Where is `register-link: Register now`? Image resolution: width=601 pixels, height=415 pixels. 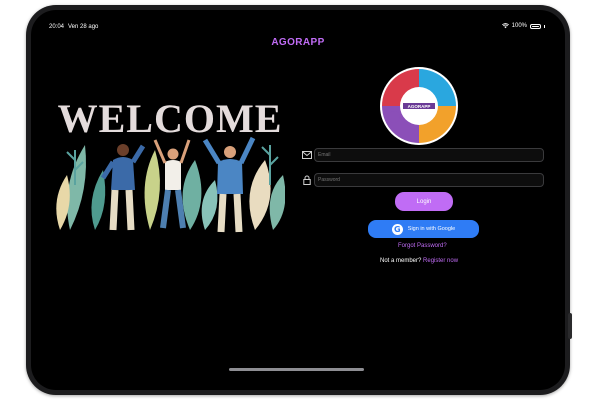
register-link: Register now is located at coordinates (440, 261).